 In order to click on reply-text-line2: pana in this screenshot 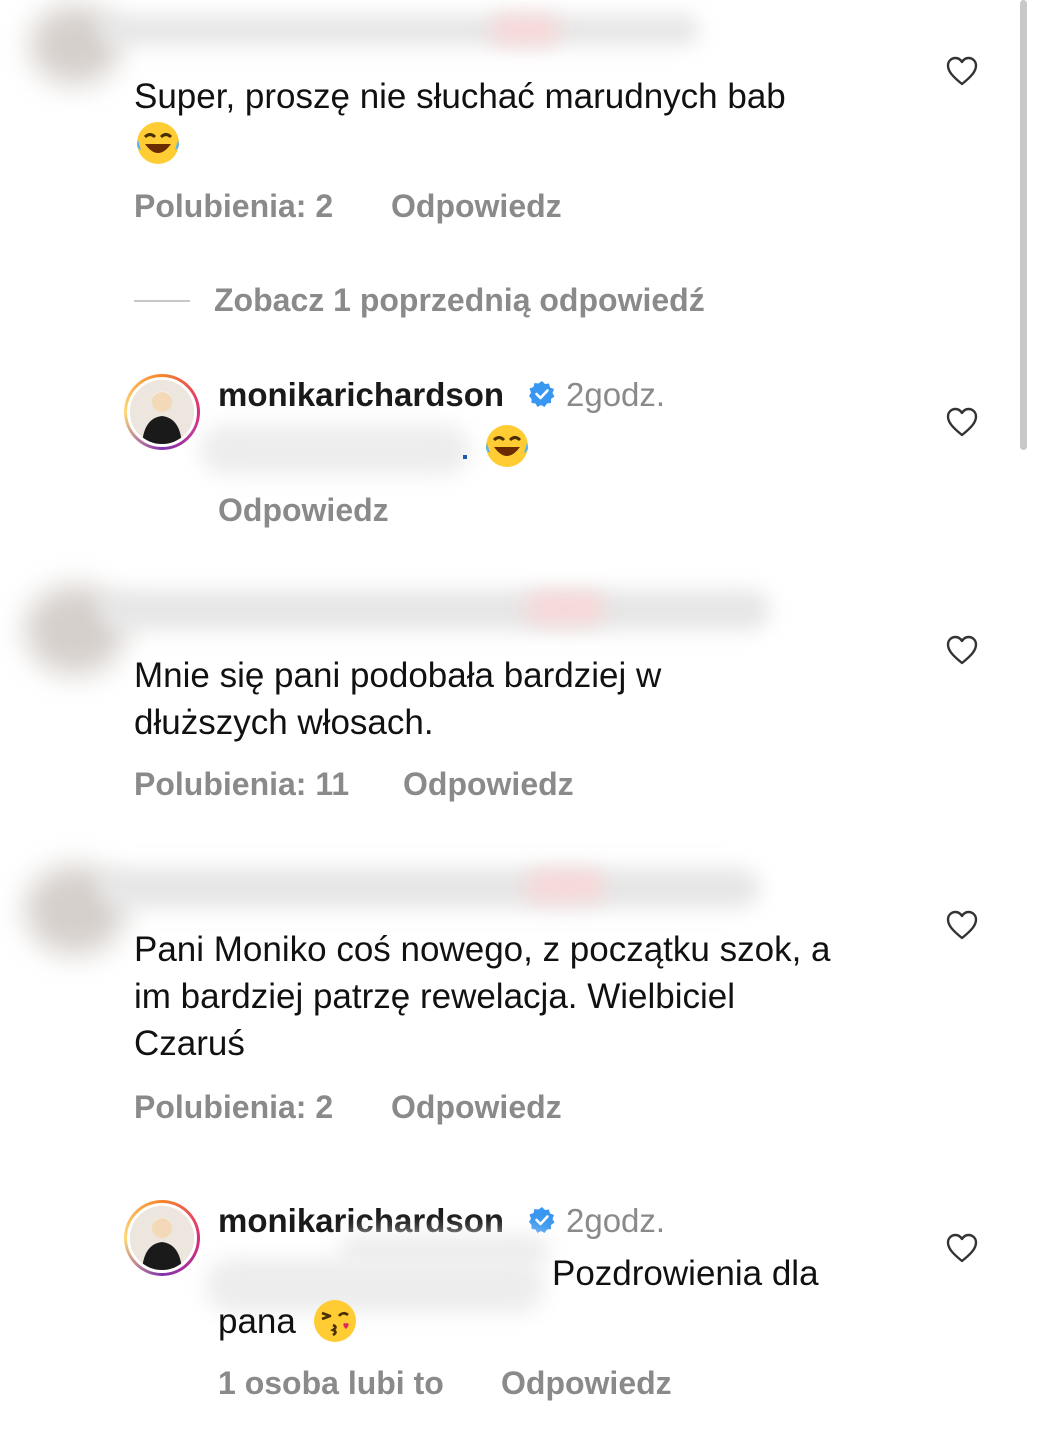, I will do `click(257, 1321)`.